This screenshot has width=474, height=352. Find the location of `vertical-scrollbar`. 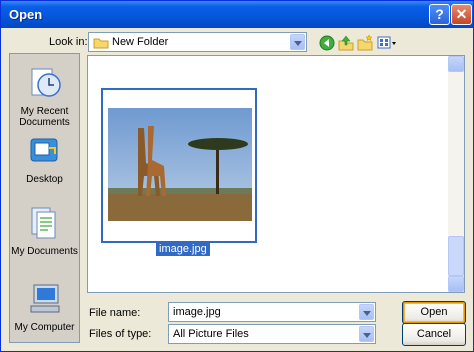

vertical-scrollbar is located at coordinates (456, 174).